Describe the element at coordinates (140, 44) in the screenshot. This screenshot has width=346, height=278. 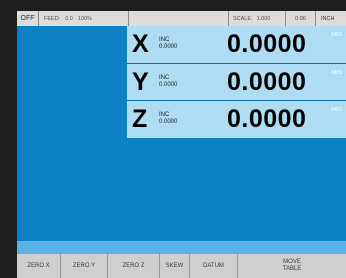
I see `axis-letter: X` at that location.